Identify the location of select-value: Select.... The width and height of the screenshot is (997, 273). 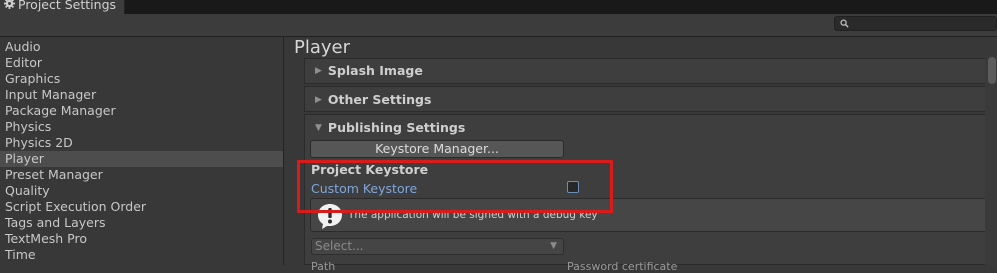
(339, 246).